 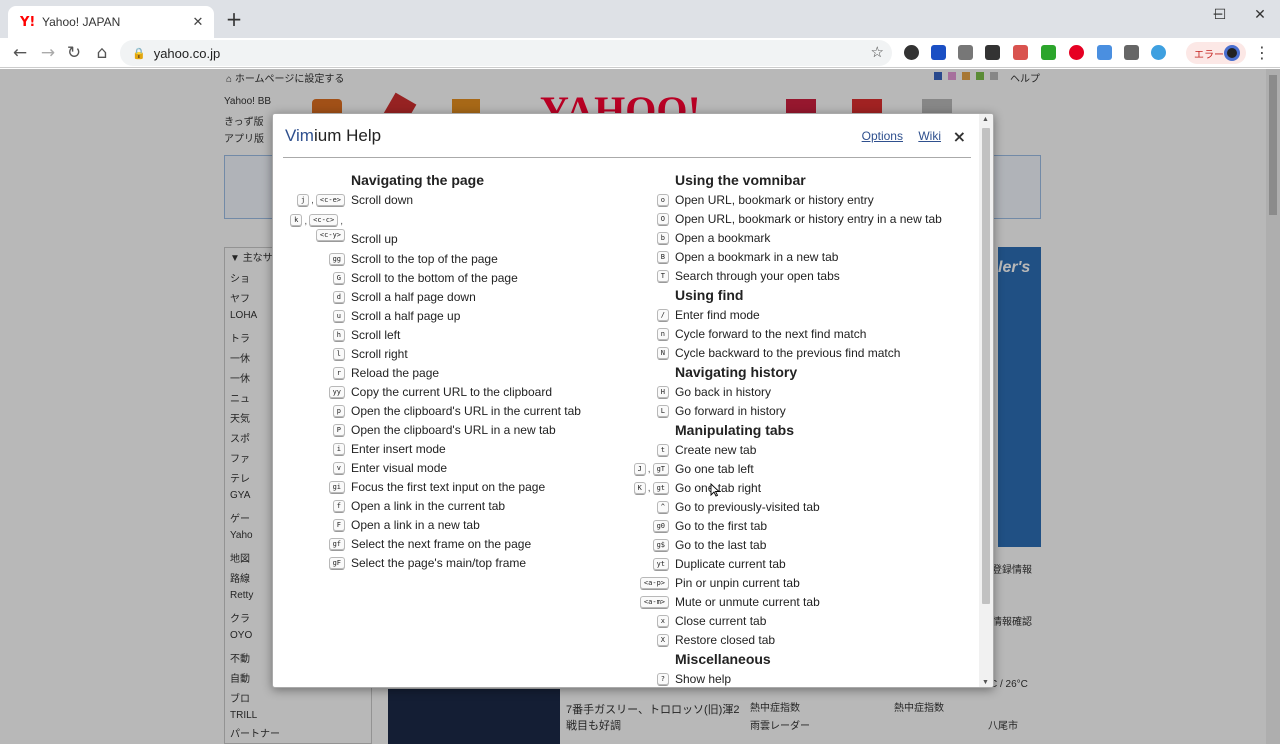 I want to click on section-heading: Miscellaneous, so click(x=723, y=659).